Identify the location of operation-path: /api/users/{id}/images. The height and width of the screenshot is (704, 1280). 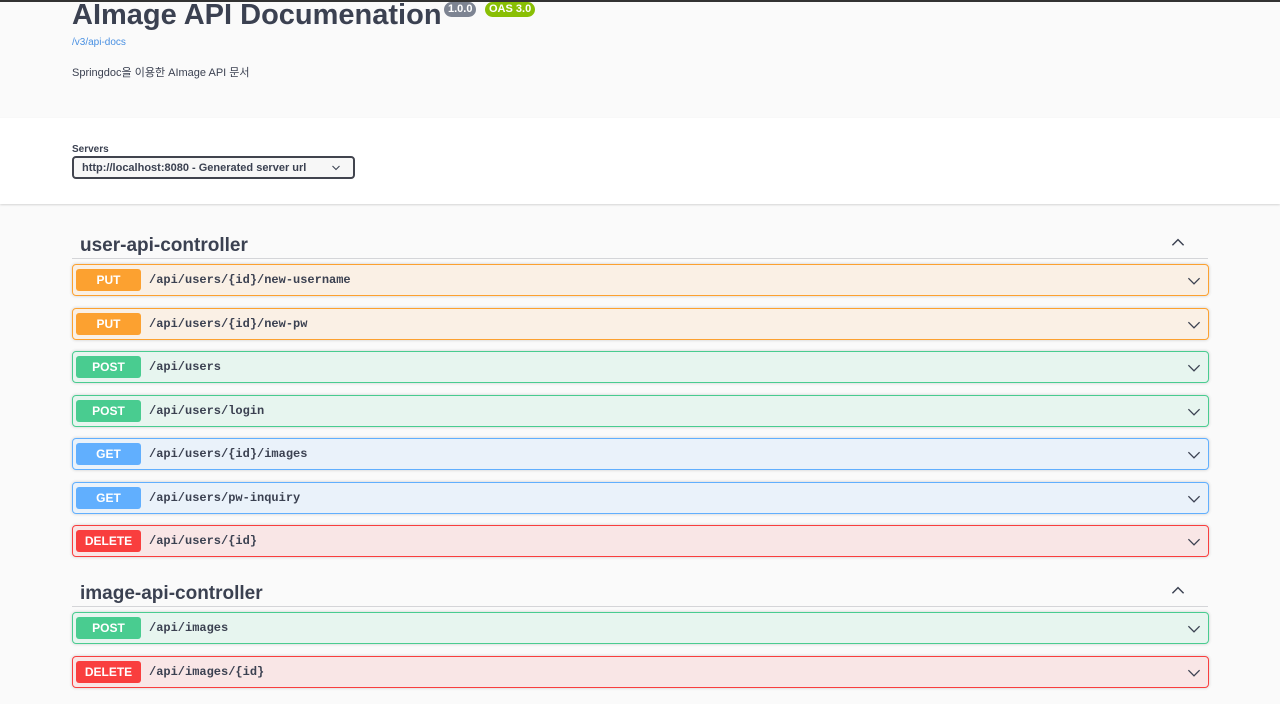
(228, 454).